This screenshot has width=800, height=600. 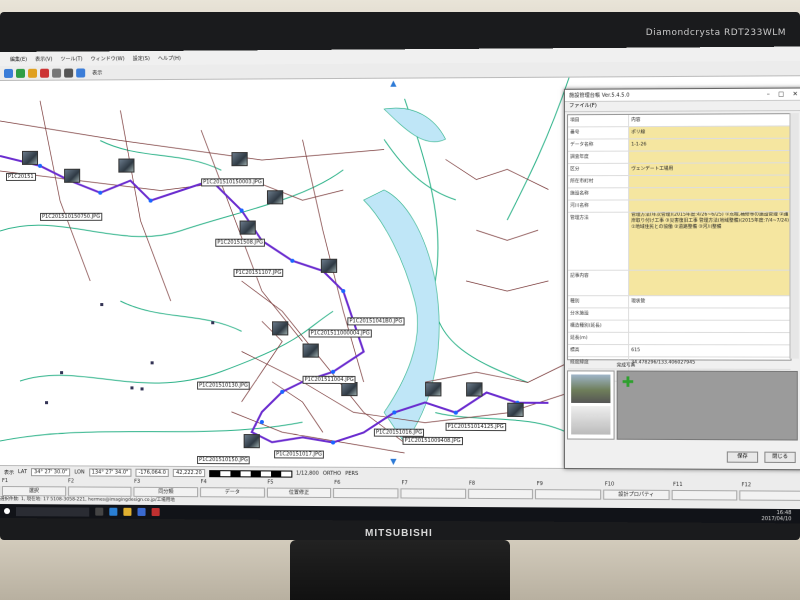 I want to click on app-icon, so click(x=155, y=512).